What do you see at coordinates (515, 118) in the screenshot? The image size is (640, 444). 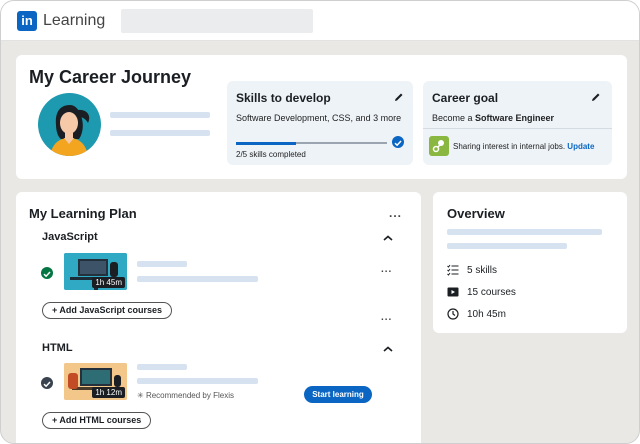 I see `career-goal-role: Software Engineer` at bounding box center [515, 118].